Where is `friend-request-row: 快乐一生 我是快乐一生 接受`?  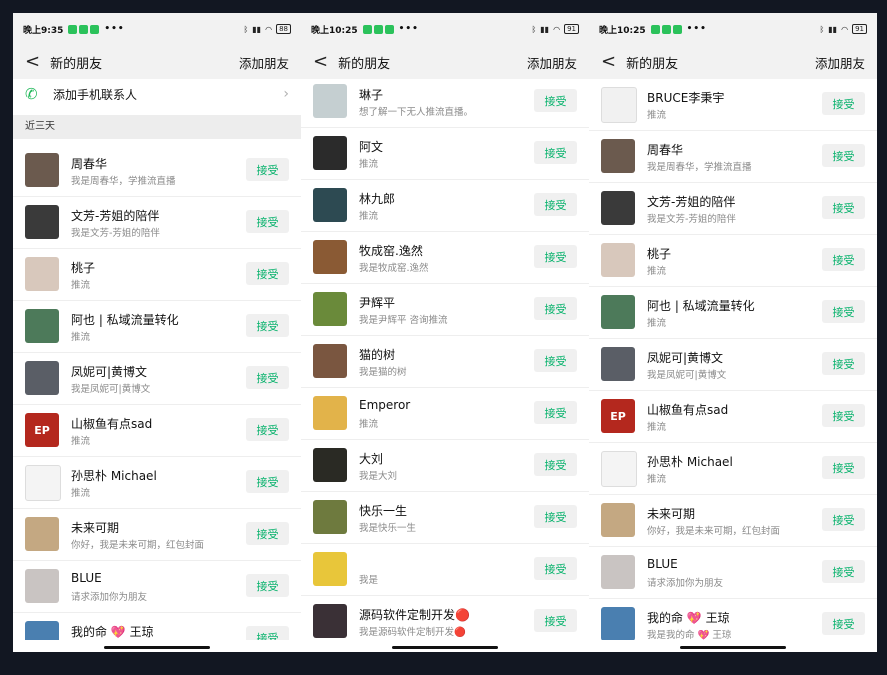 friend-request-row: 快乐一生 我是快乐一生 接受 is located at coordinates (445, 518).